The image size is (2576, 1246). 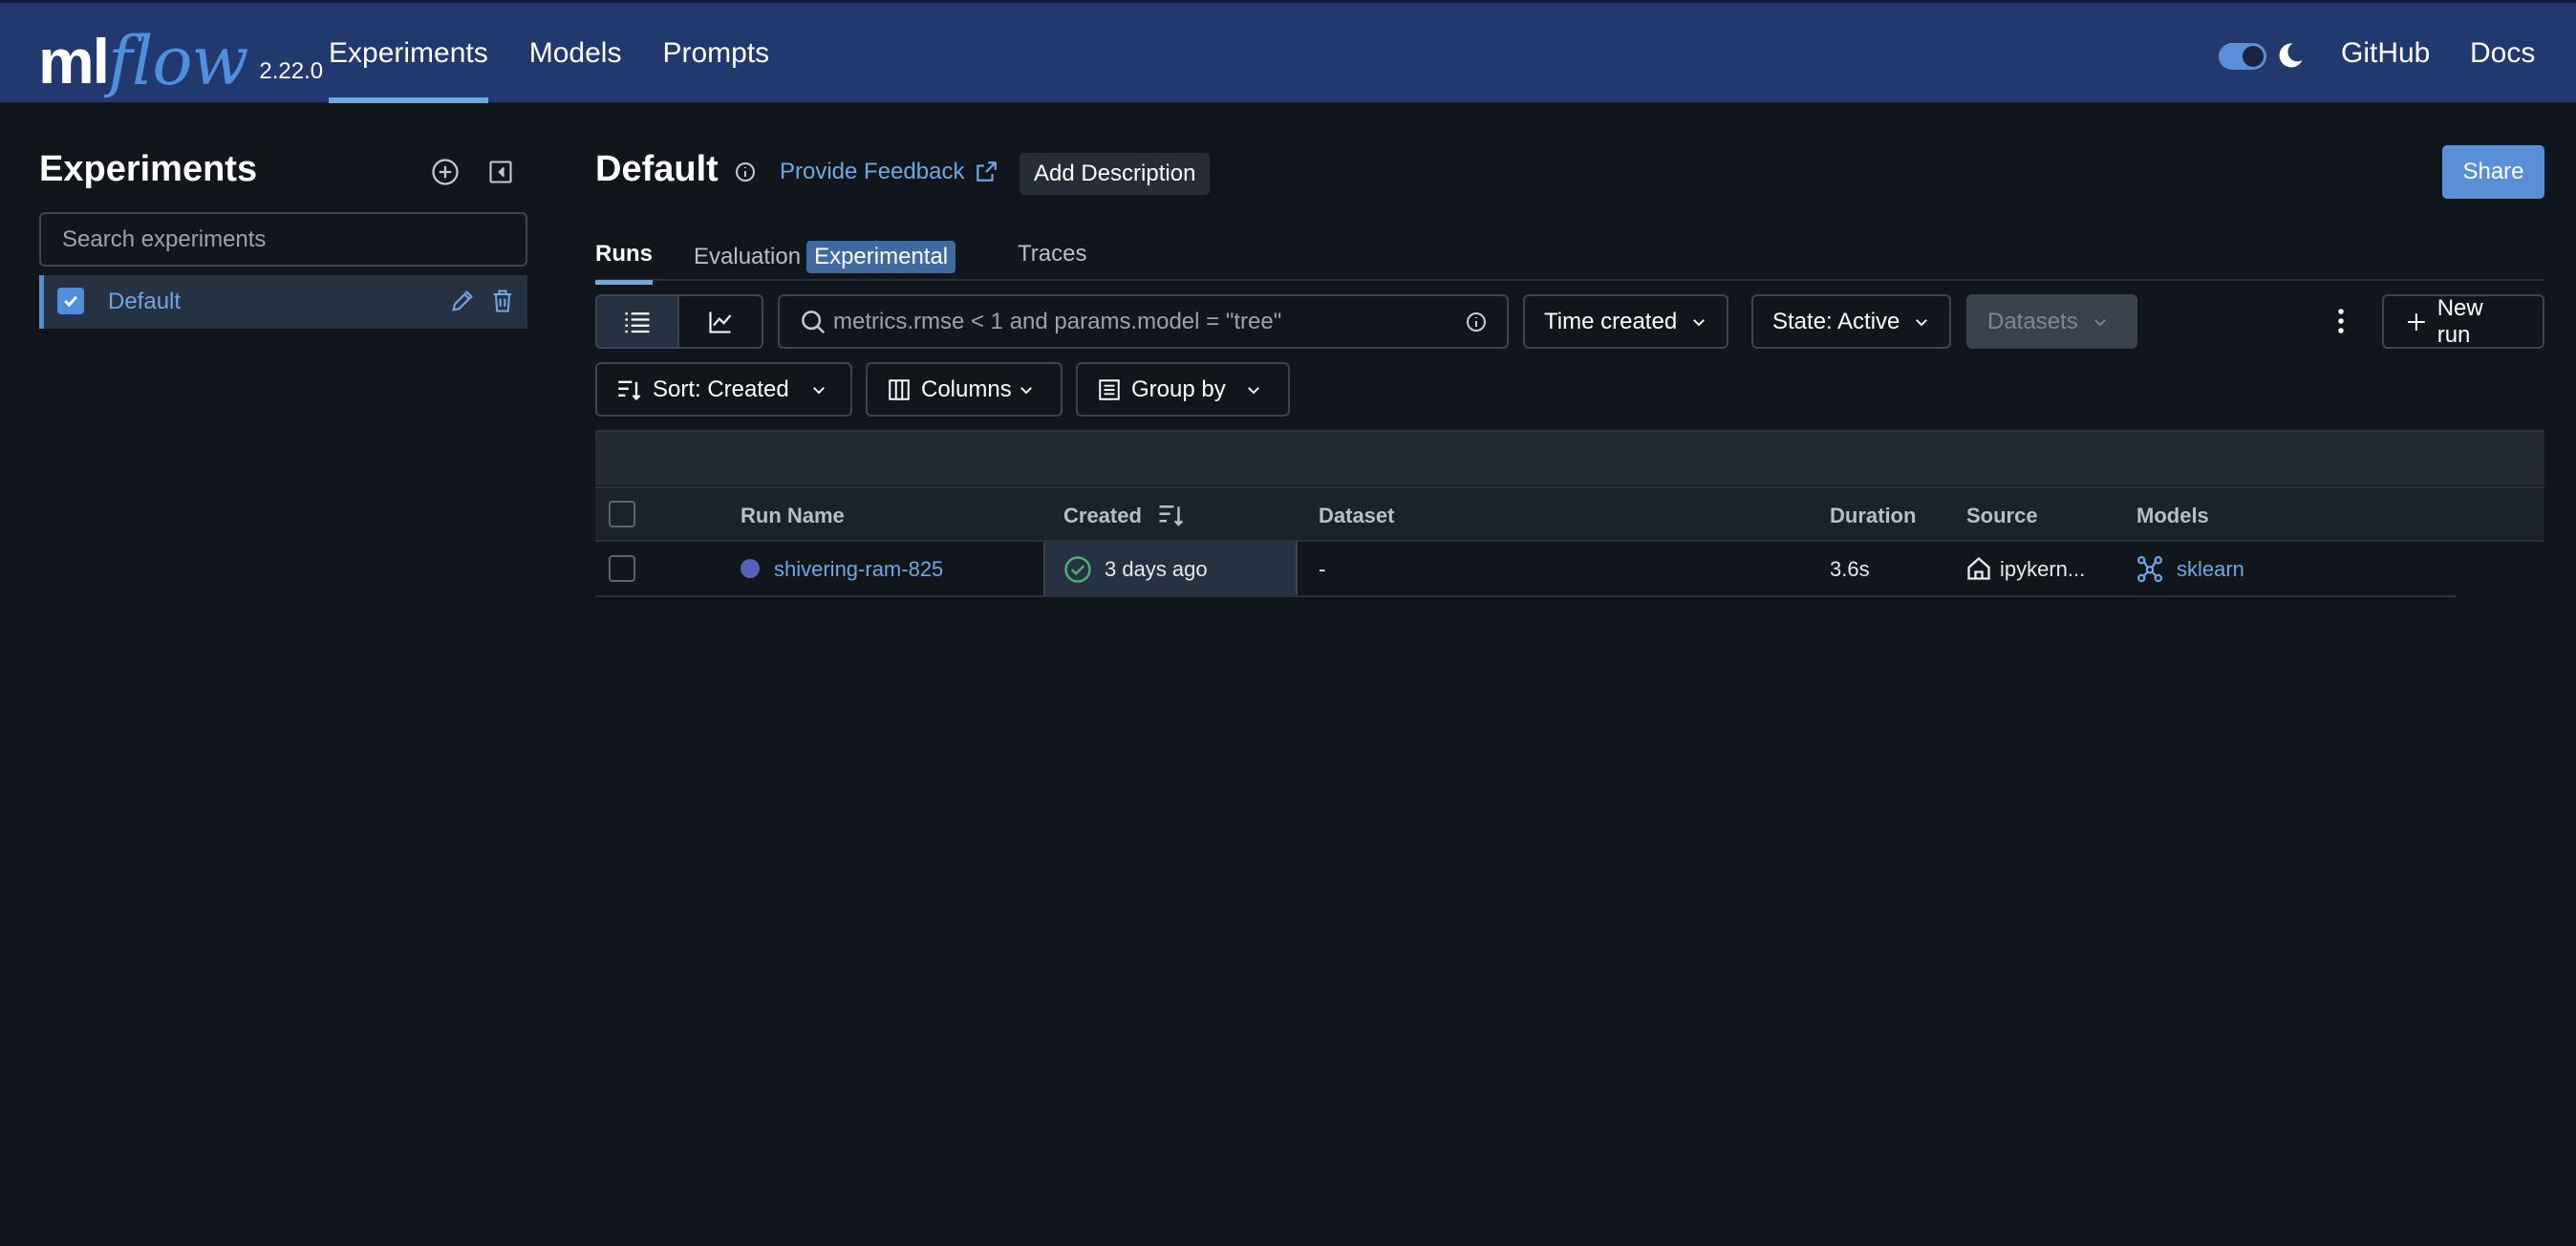 What do you see at coordinates (575, 53) in the screenshot?
I see `nav-models: Models` at bounding box center [575, 53].